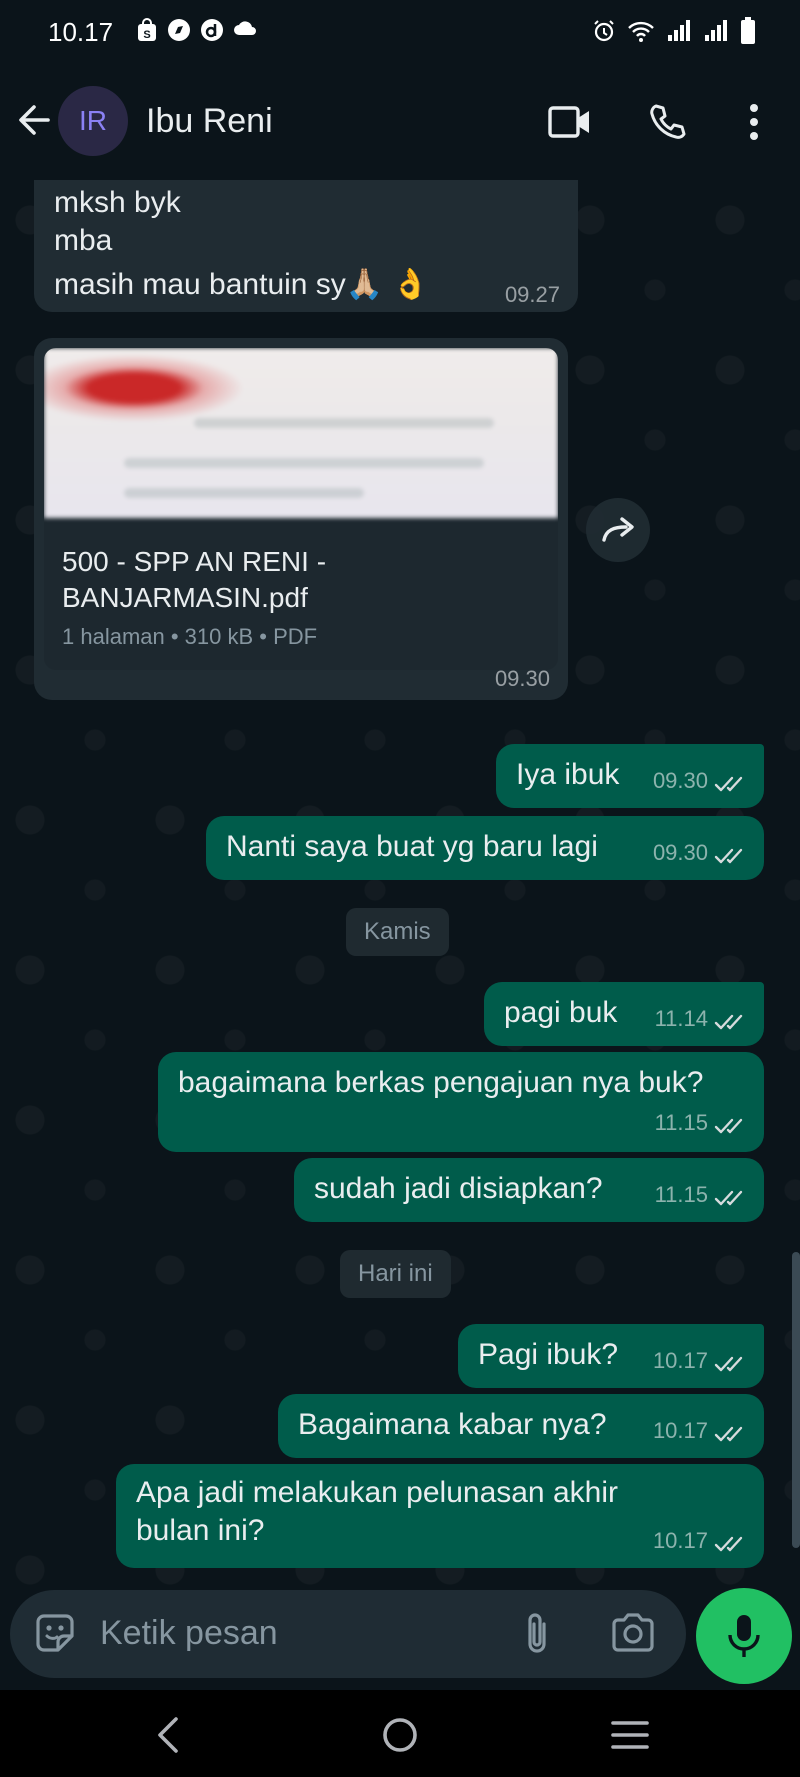  I want to click on chat-header: IR Ibu Reni, so click(400, 122).